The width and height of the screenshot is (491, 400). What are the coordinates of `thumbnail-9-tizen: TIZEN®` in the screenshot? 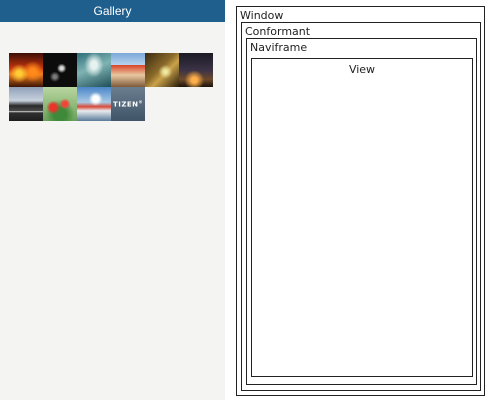 It's located at (128, 104).